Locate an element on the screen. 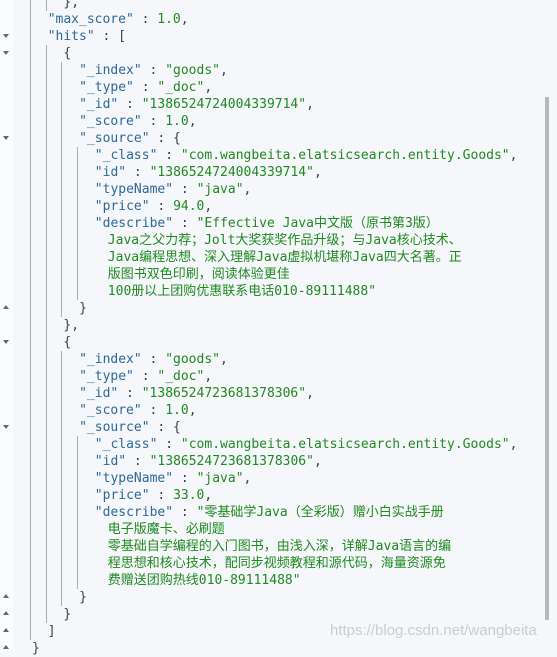 Image resolution: width=557 pixels, height=657 pixels. code-line: "id" : "1386524723681378306", is located at coordinates (270, 461).